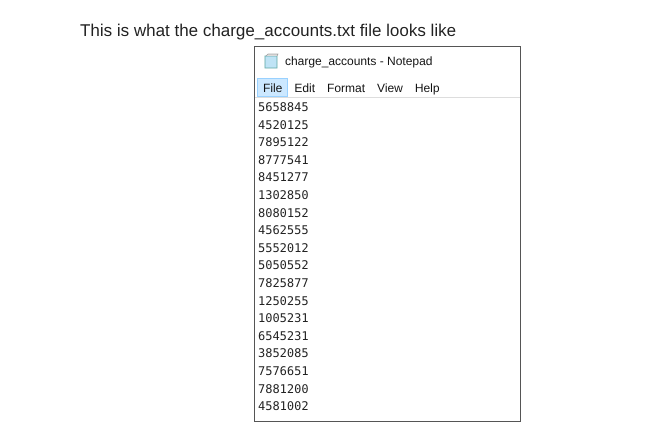 The image size is (651, 428). Describe the element at coordinates (346, 87) in the screenshot. I see `menu-item: Format` at that location.